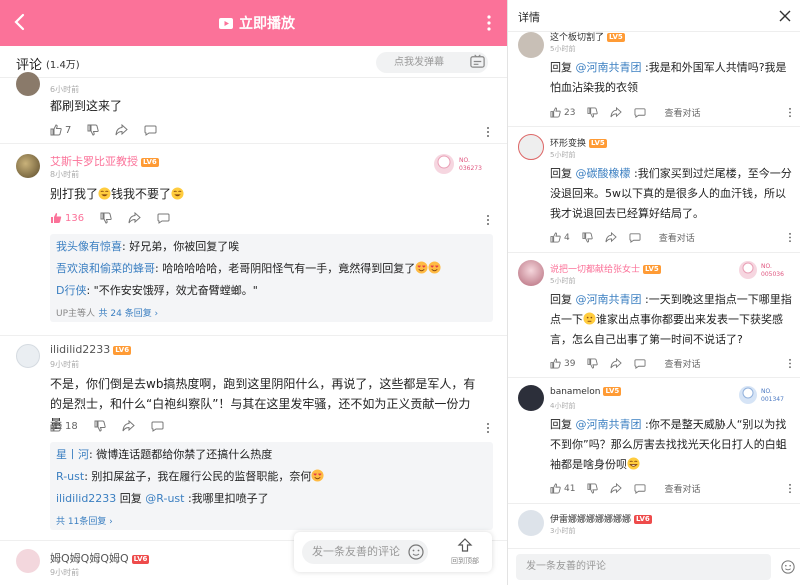 This screenshot has height=585, width=800. What do you see at coordinates (67, 218) in the screenshot?
I see `like-button: 136` at bounding box center [67, 218].